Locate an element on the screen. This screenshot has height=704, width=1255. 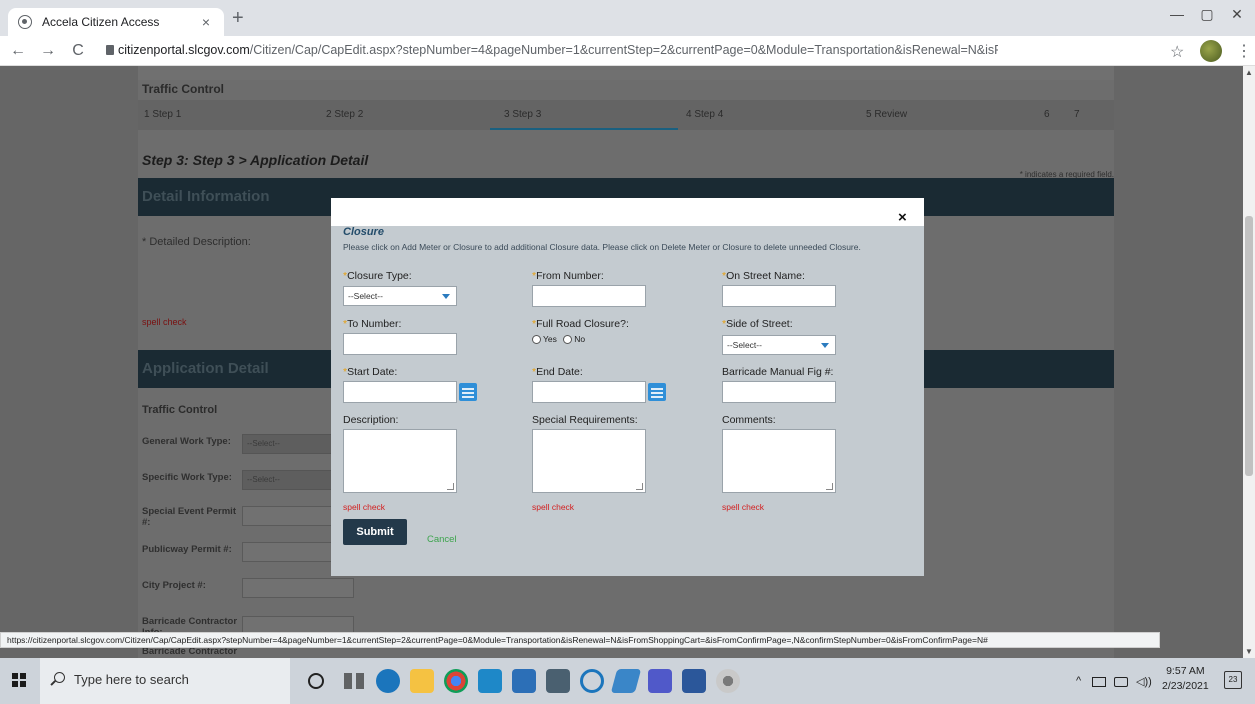
closure-type-select: --Select-- is located at coordinates (400, 296).